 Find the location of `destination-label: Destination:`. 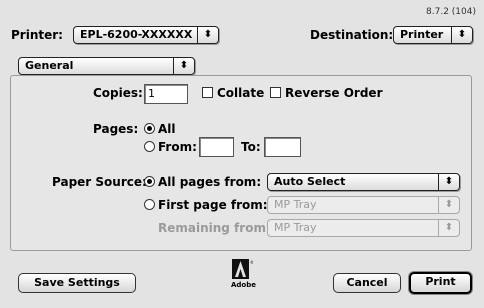

destination-label: Destination: is located at coordinates (352, 35).